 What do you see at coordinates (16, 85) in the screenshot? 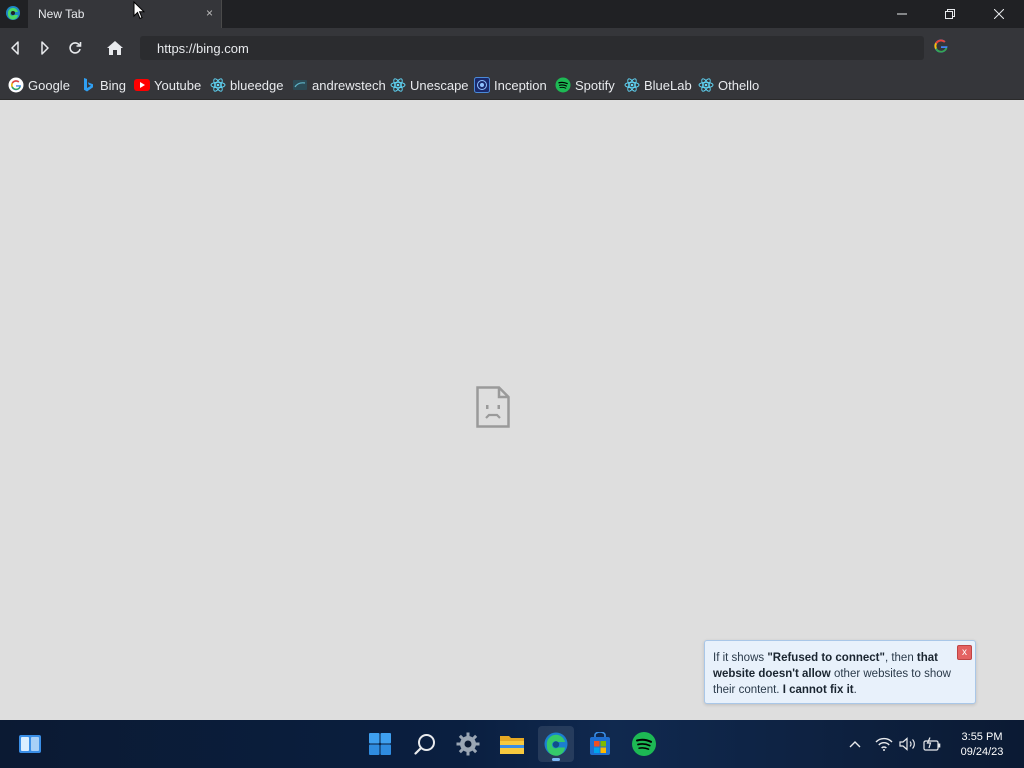
I see `google-icon` at bounding box center [16, 85].